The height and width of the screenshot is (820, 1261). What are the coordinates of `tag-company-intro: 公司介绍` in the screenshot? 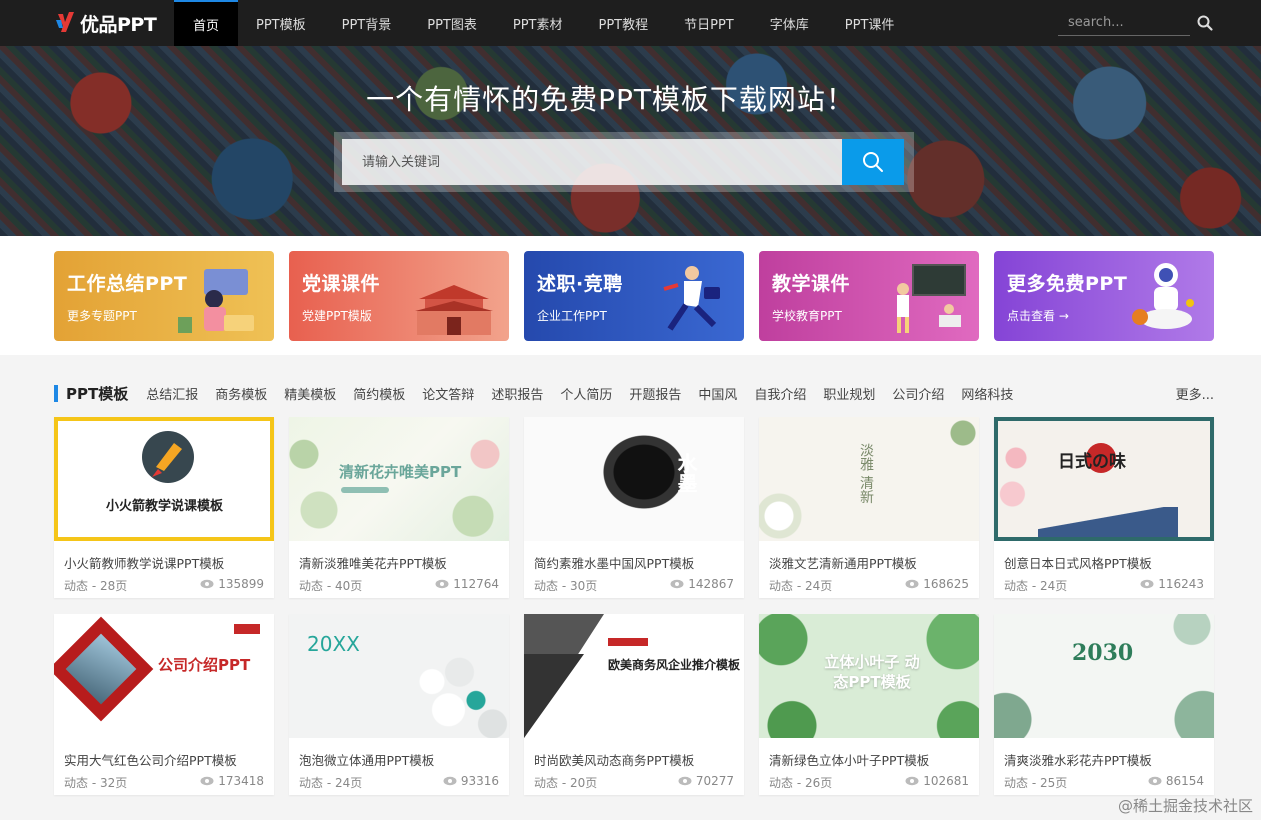 It's located at (918, 393).